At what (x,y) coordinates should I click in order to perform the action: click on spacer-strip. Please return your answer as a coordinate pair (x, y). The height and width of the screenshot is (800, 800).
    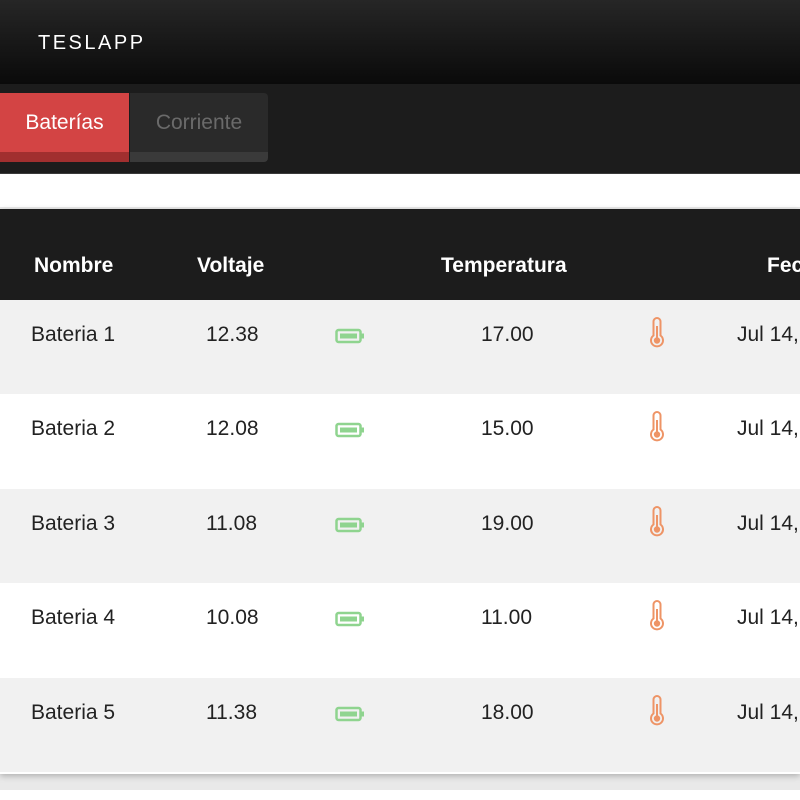
    Looking at the image, I should click on (400, 190).